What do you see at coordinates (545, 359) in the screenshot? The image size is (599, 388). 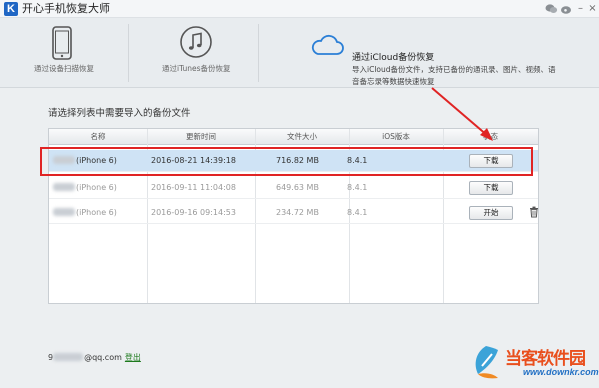 I see `watermark-name: 当客软件园` at bounding box center [545, 359].